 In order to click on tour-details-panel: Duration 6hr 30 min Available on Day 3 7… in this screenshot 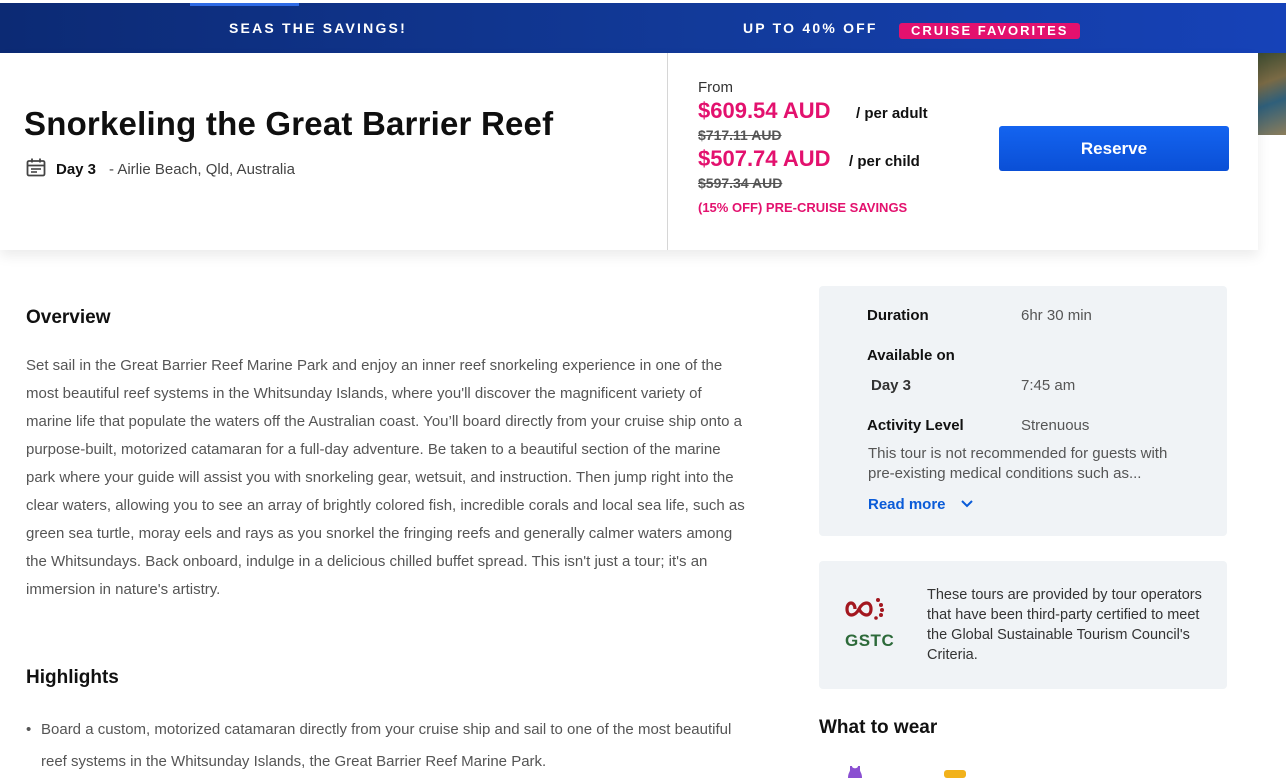, I will do `click(1023, 411)`.